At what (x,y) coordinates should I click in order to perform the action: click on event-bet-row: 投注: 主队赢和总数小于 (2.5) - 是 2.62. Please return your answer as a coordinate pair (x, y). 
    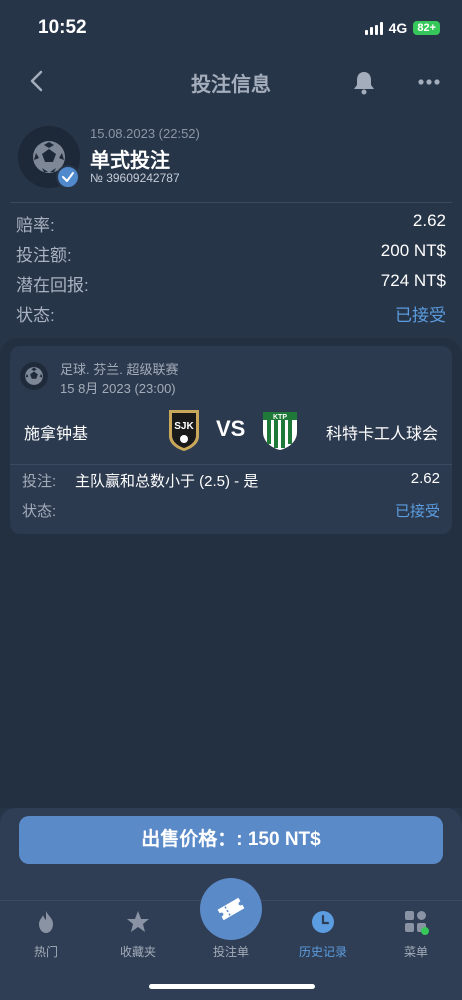
    Looking at the image, I should click on (231, 480).